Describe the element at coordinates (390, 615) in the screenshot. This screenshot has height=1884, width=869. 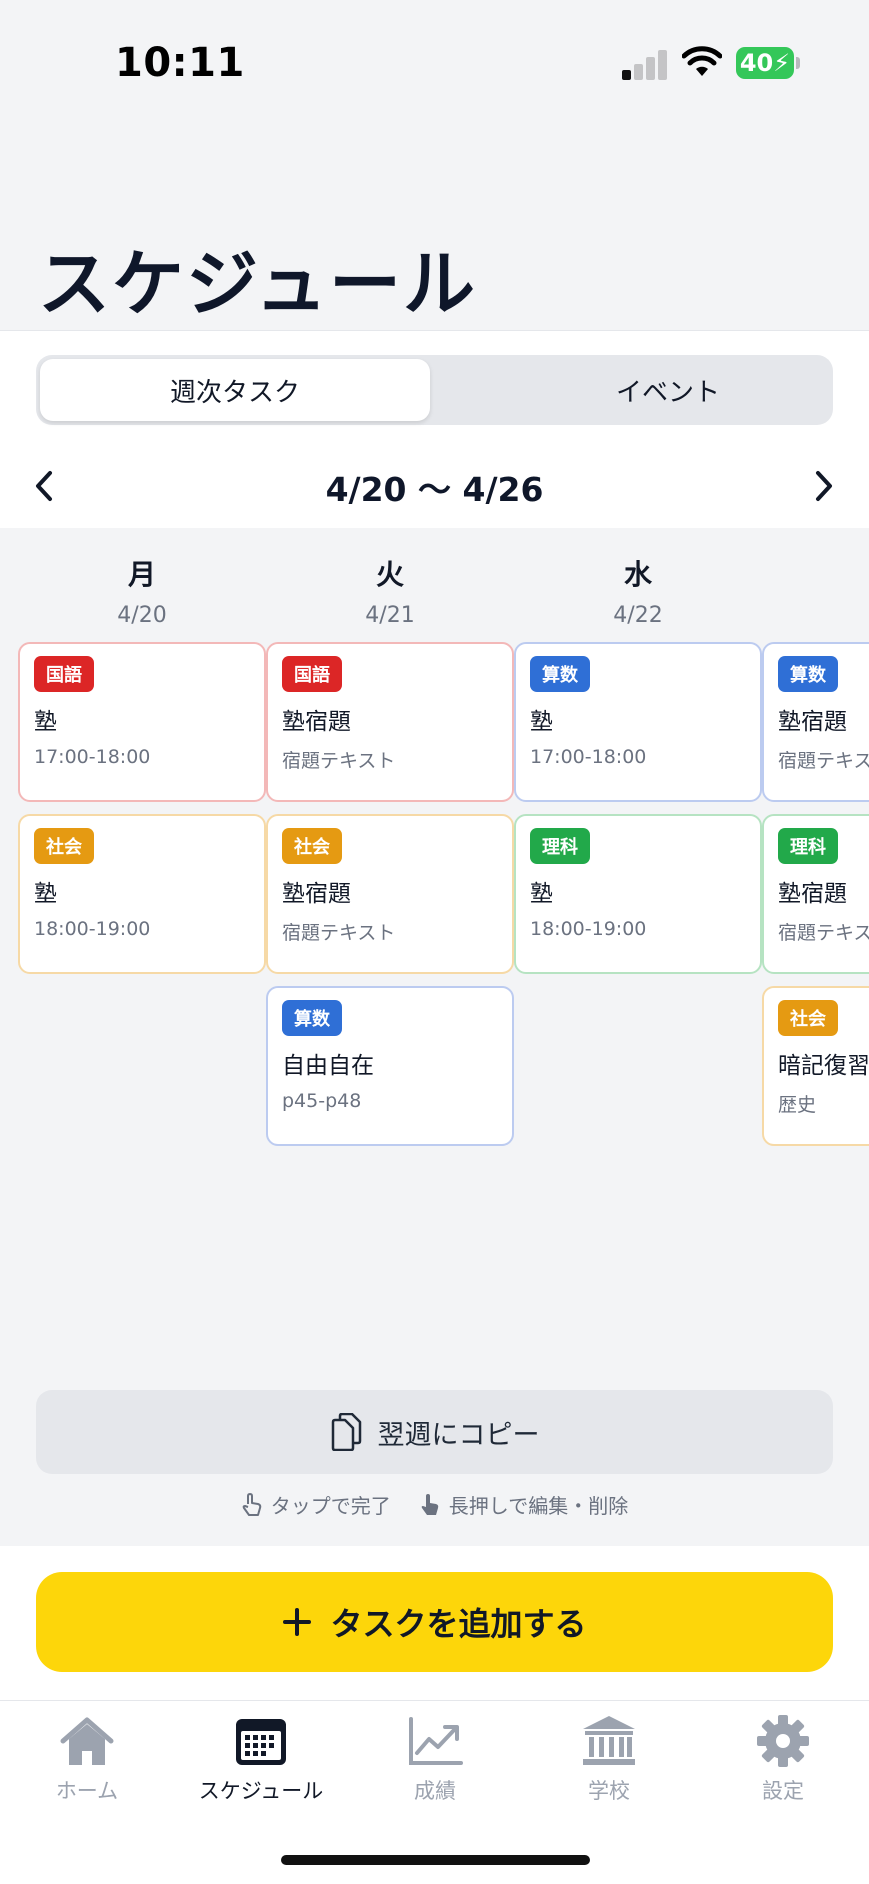
I see `day-date: 4/21` at that location.